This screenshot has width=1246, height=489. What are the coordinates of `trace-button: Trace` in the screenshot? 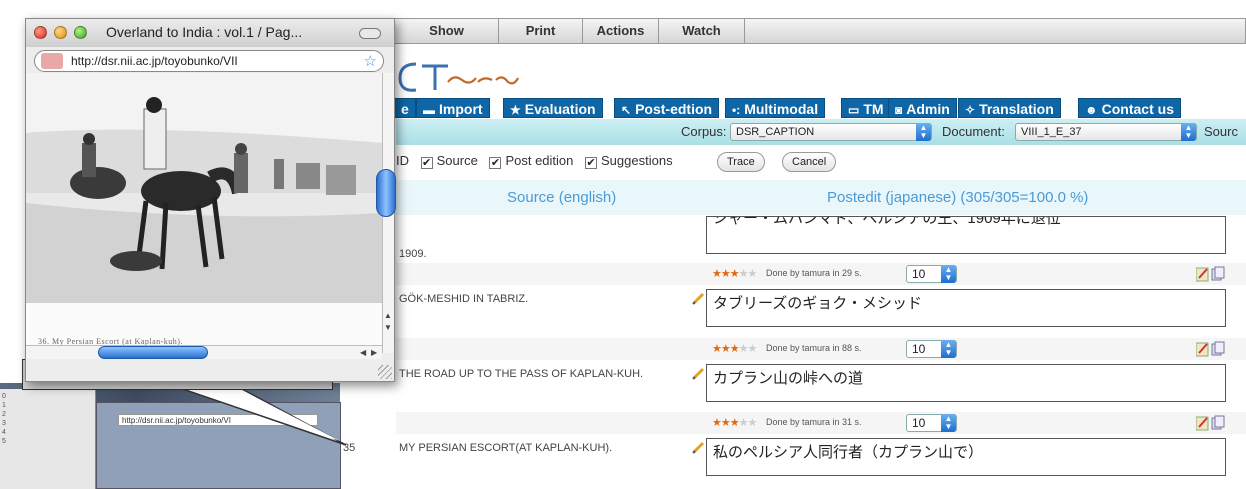 It's located at (741, 162).